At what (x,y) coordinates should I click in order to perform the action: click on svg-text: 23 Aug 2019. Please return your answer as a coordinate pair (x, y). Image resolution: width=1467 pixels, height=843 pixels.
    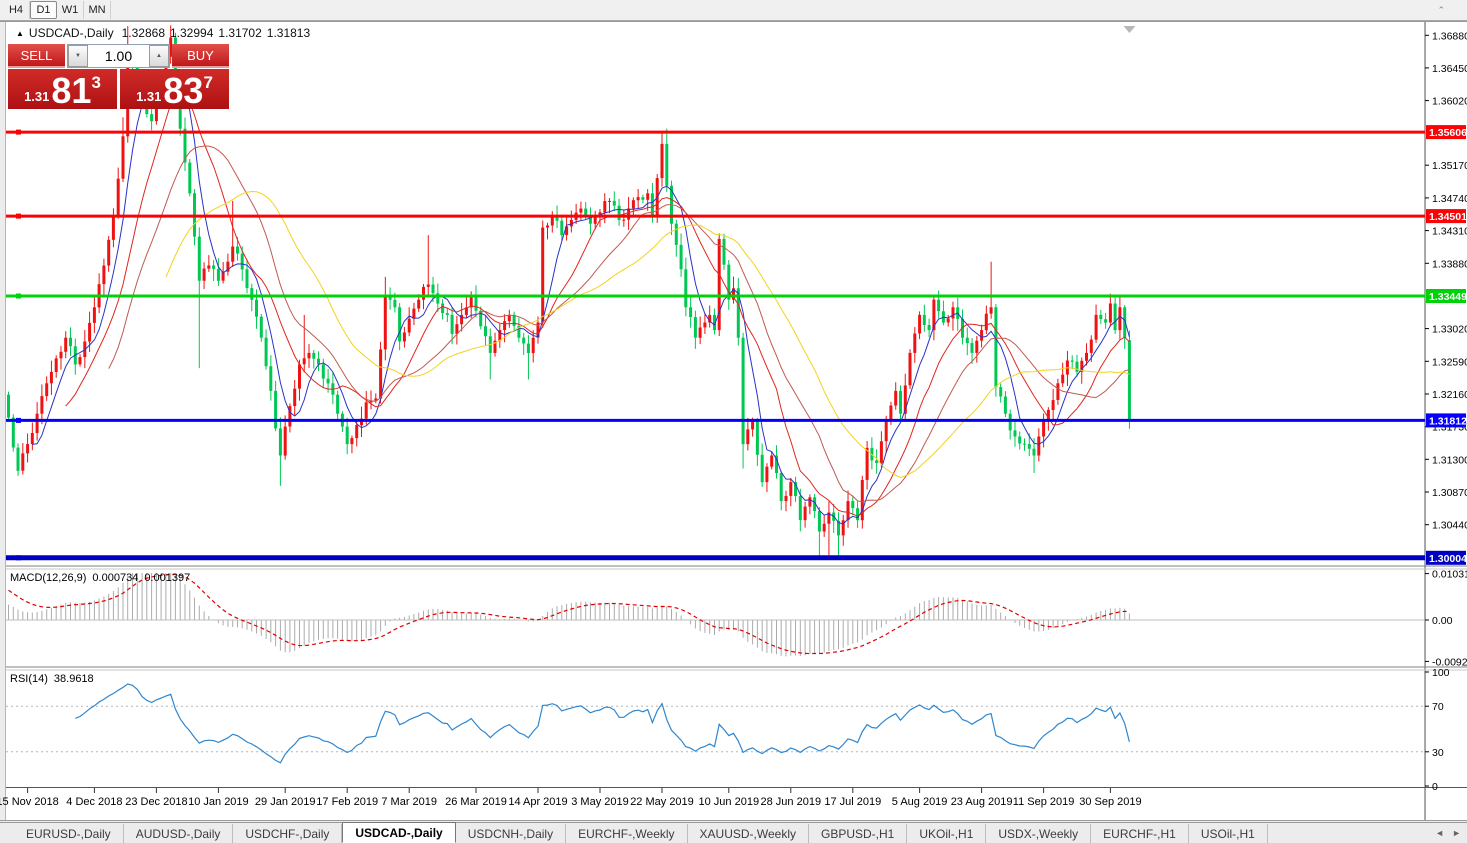
    Looking at the image, I should click on (982, 802).